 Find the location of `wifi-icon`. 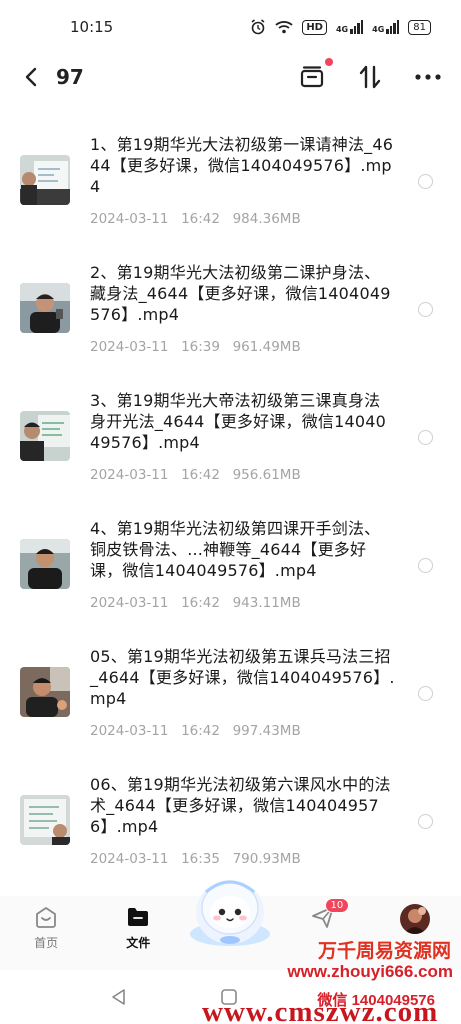

wifi-icon is located at coordinates (284, 27).